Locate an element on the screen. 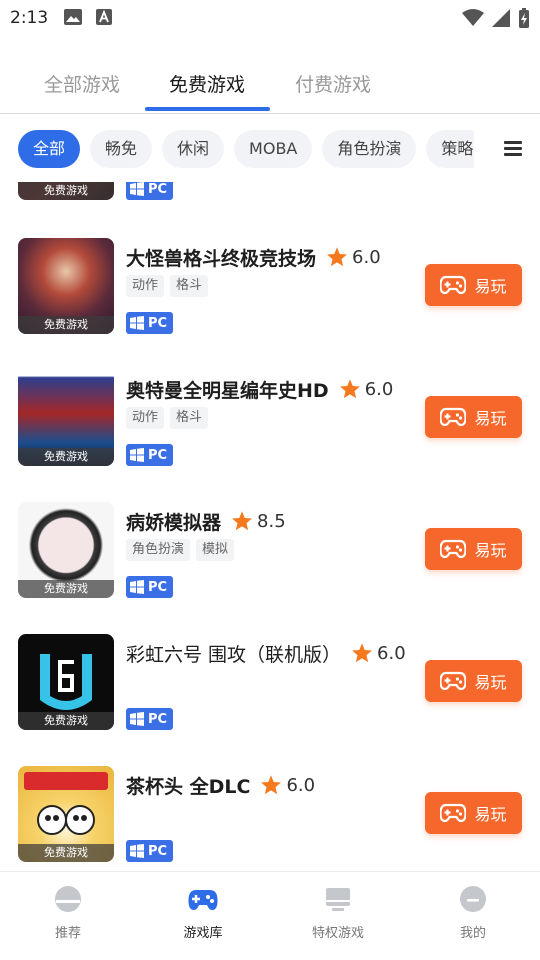 This screenshot has height=960, width=540. game-tags: 角色扮演 模拟 is located at coordinates (180, 550).